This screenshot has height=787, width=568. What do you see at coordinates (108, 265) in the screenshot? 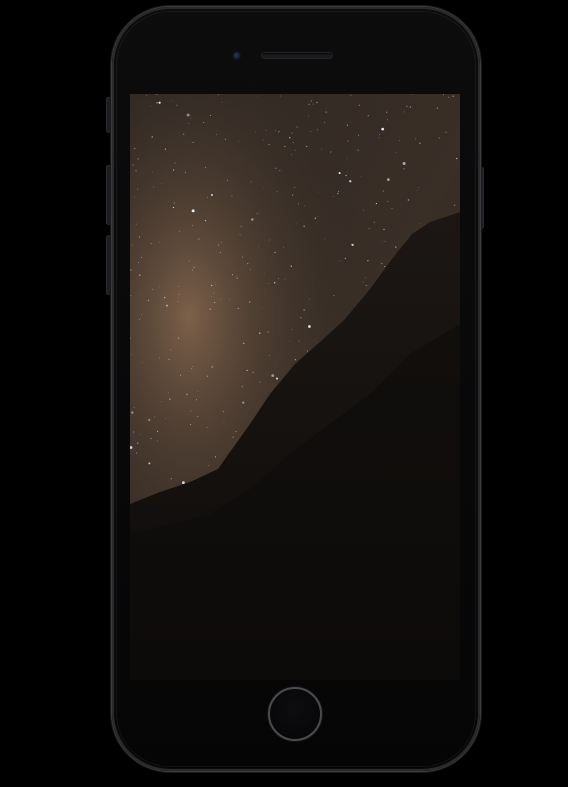
I see `volume-down-button` at bounding box center [108, 265].